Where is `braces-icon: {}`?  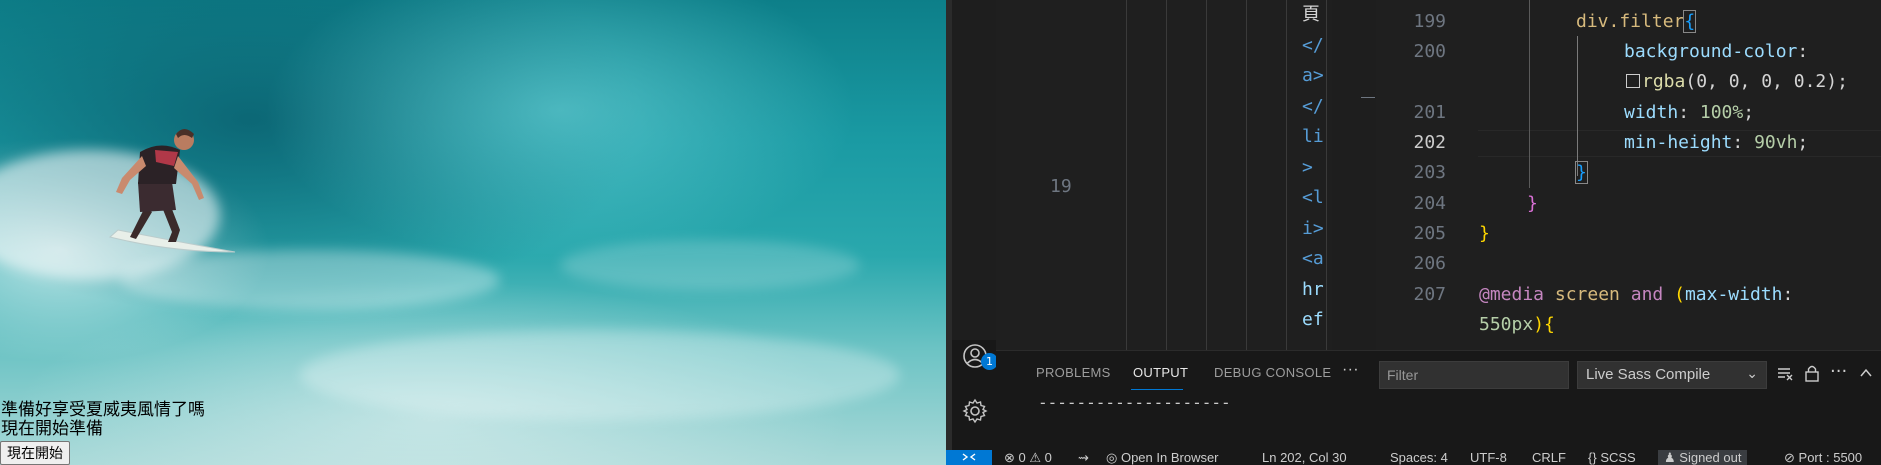
braces-icon: {} is located at coordinates (1592, 457).